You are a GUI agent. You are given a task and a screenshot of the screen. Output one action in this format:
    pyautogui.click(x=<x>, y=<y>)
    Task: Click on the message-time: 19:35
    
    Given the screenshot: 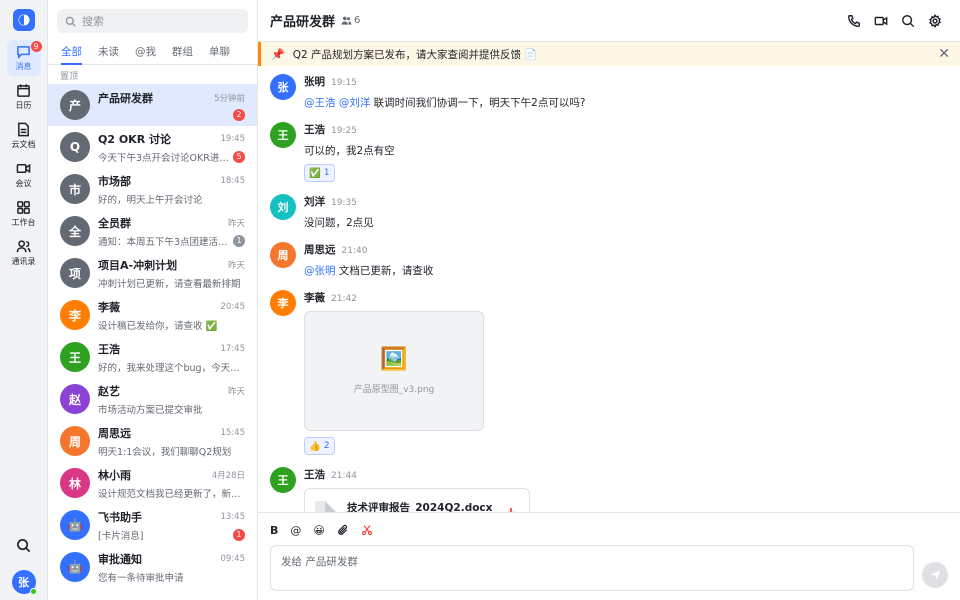 What is the action you would take?
    pyautogui.click(x=344, y=203)
    